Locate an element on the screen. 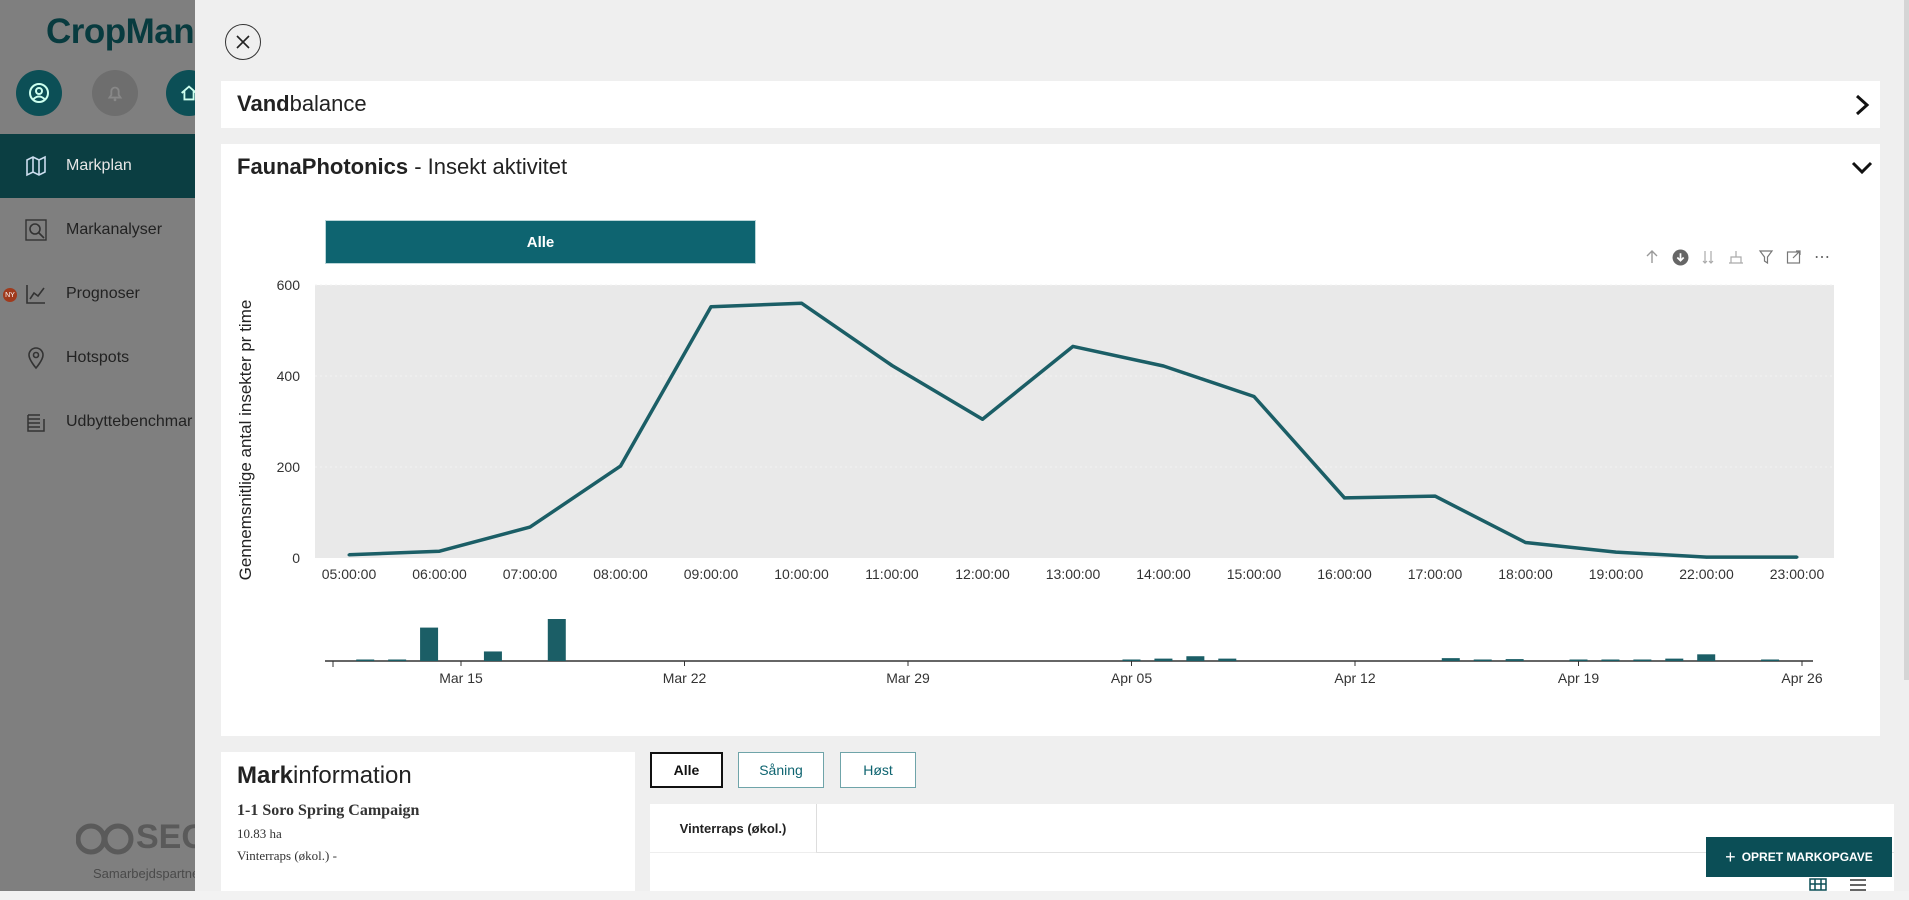 The image size is (1909, 900). x-tick-label: 22:00:00 is located at coordinates (1706, 574).